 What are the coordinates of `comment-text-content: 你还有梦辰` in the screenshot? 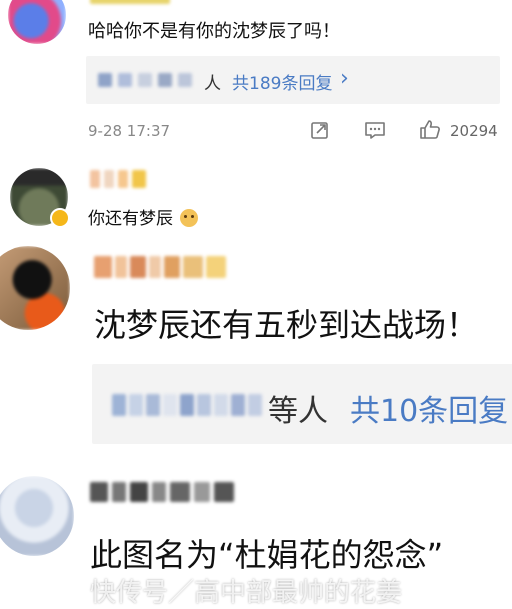 It's located at (130, 219).